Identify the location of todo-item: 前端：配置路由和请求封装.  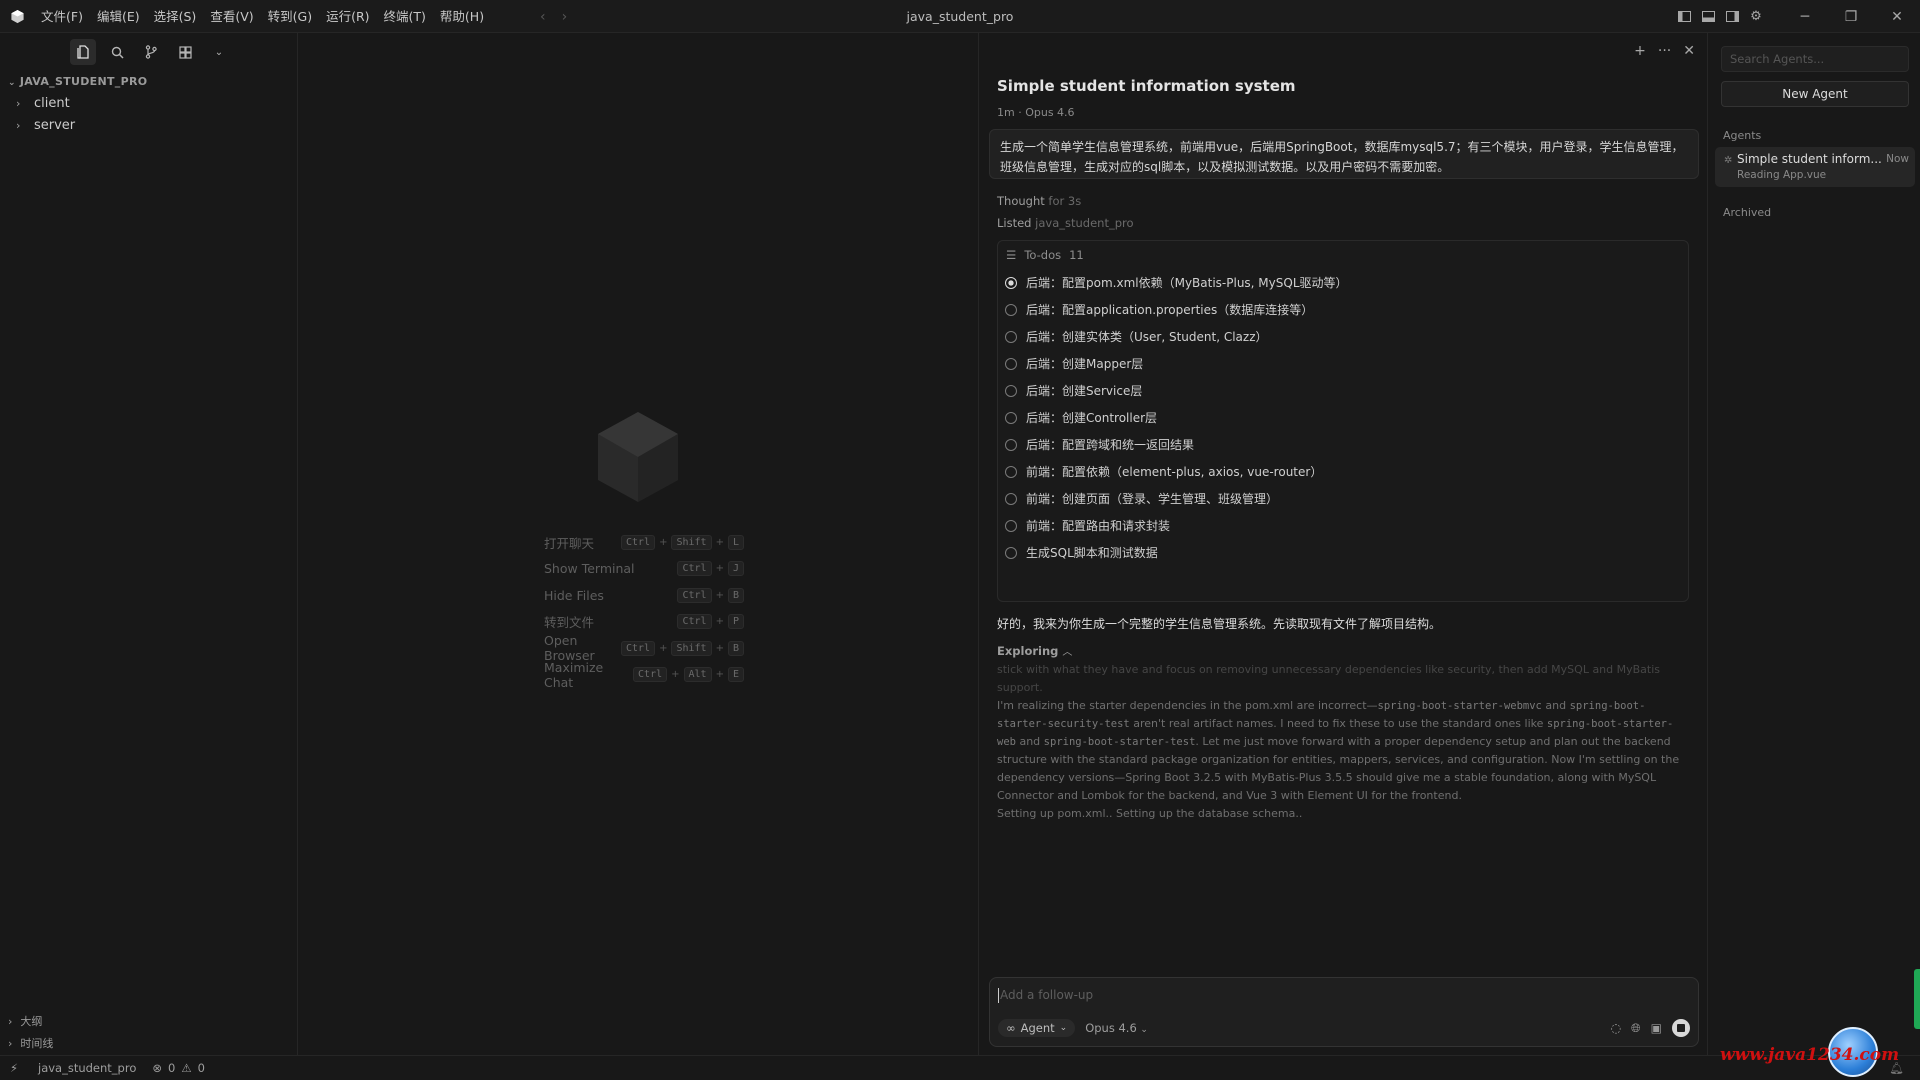
(1343, 525).